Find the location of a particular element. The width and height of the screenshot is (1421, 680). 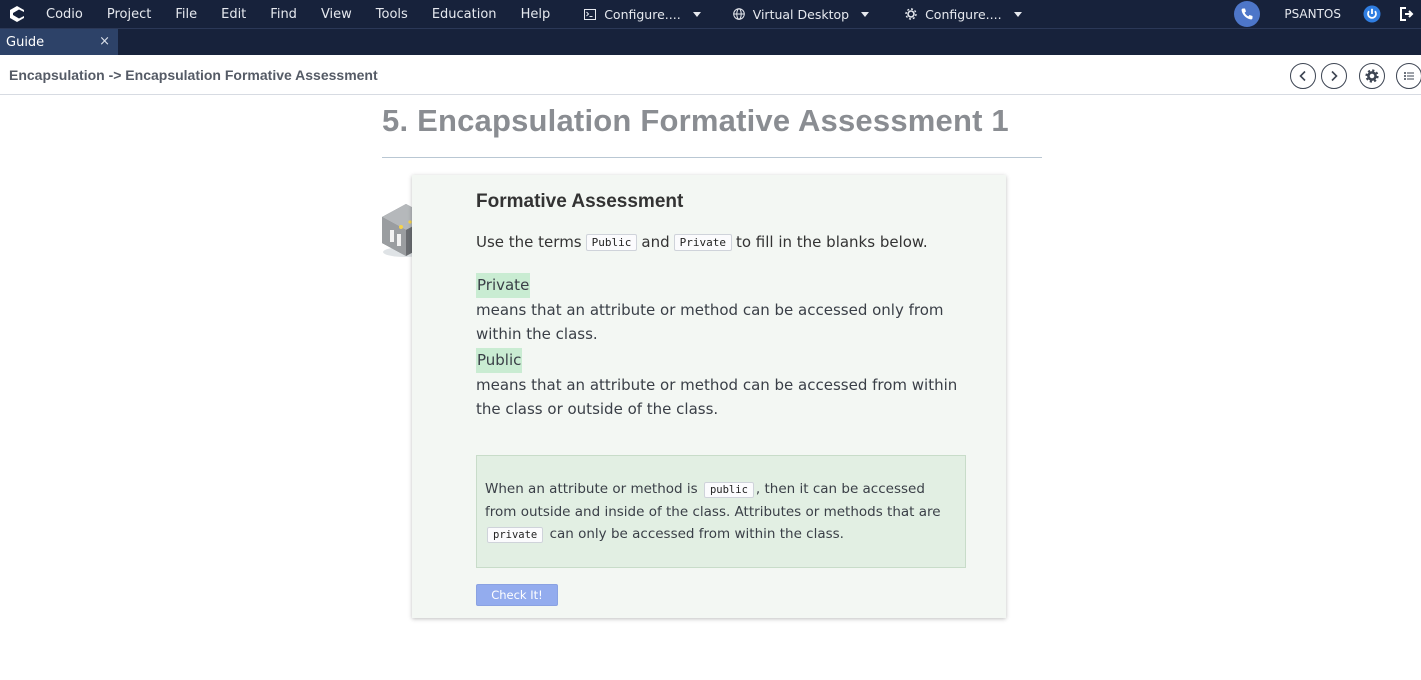

codio-logo-icon is located at coordinates (17, 14).